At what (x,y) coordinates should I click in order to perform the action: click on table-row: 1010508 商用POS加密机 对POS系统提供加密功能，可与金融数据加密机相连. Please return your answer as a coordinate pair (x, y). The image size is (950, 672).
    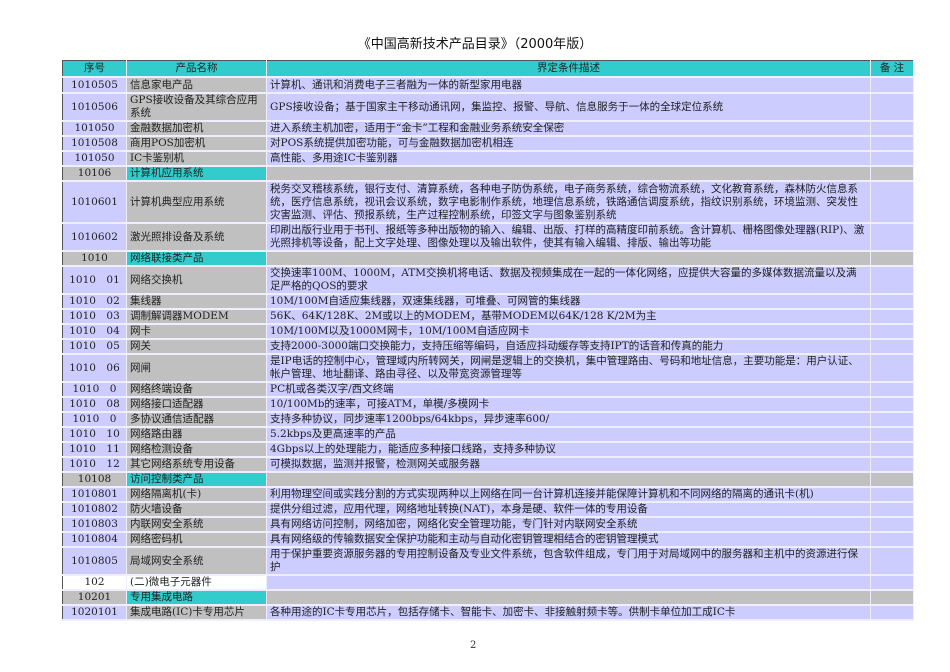
    Looking at the image, I should click on (488, 144).